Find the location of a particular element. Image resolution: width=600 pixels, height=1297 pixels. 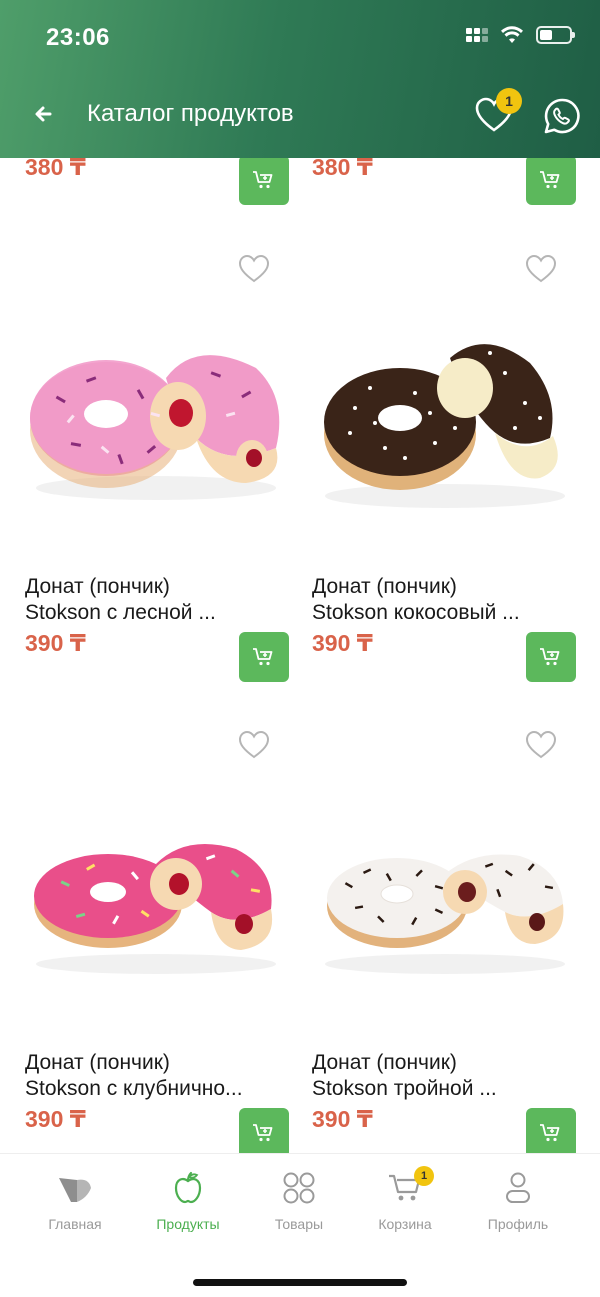

tab-label: Главная is located at coordinates (75, 1224).